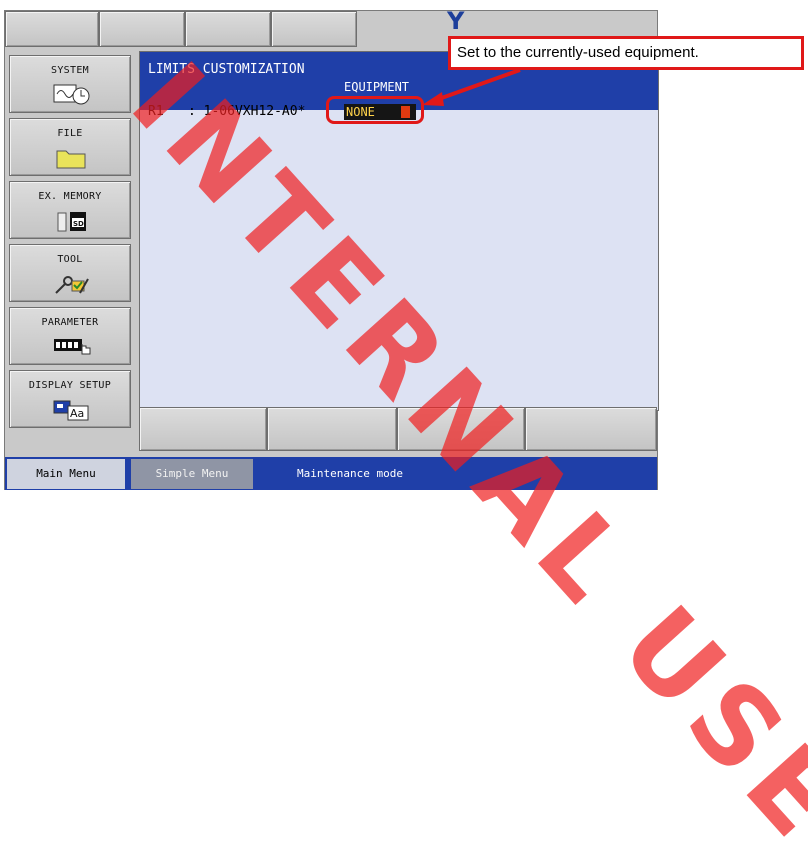  What do you see at coordinates (70, 399) in the screenshot?
I see `sidebar-item-display-setup: DISPLAY SETUP Aa` at bounding box center [70, 399].